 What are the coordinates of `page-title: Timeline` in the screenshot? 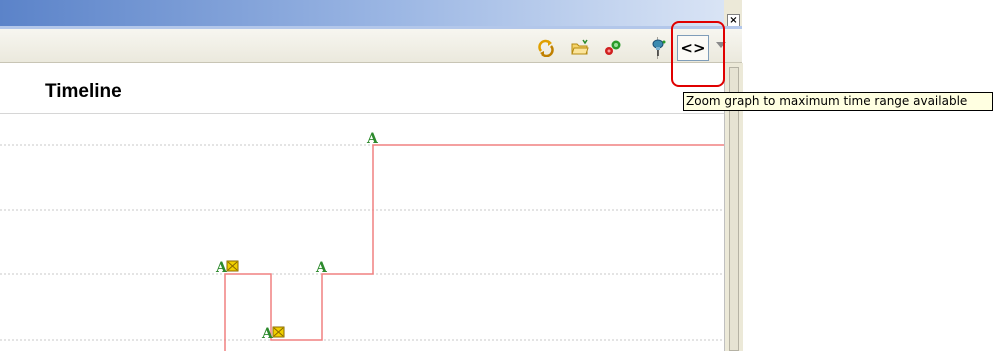 It's located at (83, 91).